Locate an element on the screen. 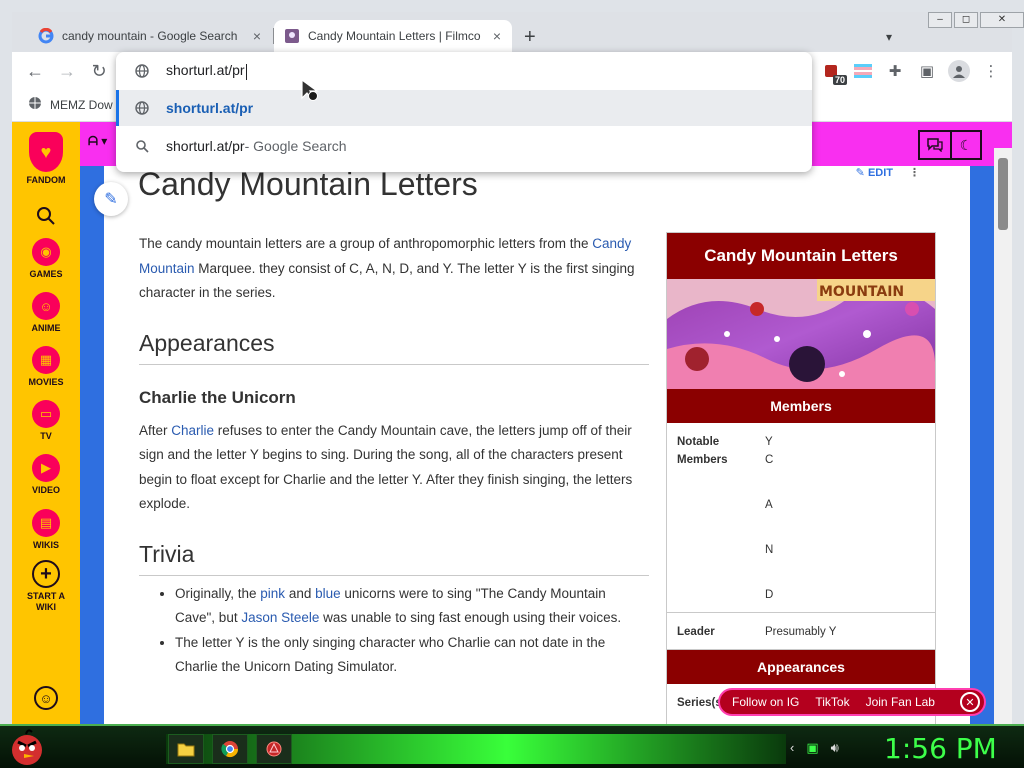 The image size is (1024, 768). text-caret is located at coordinates (246, 71).